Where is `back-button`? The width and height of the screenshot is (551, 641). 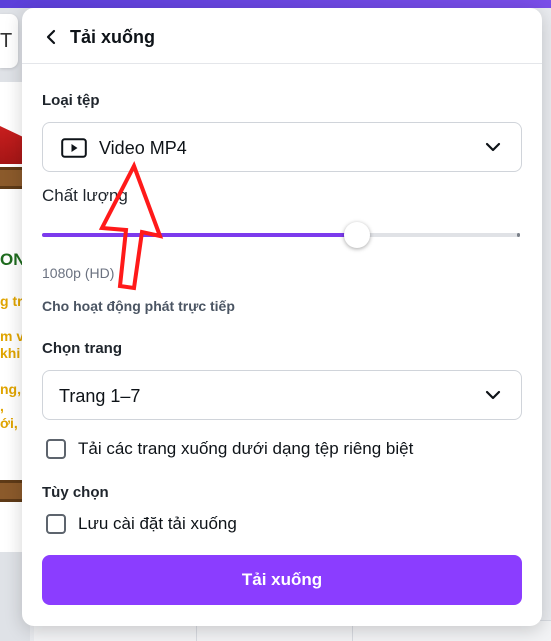 back-button is located at coordinates (51, 37).